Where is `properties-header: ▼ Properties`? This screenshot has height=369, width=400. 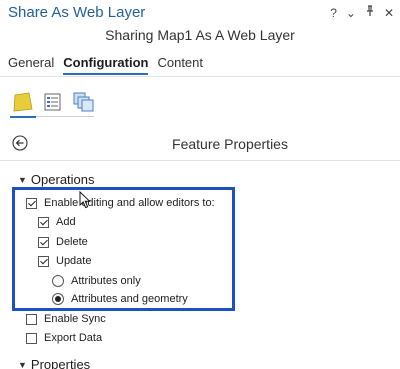 properties-header: ▼ Properties is located at coordinates (54, 363).